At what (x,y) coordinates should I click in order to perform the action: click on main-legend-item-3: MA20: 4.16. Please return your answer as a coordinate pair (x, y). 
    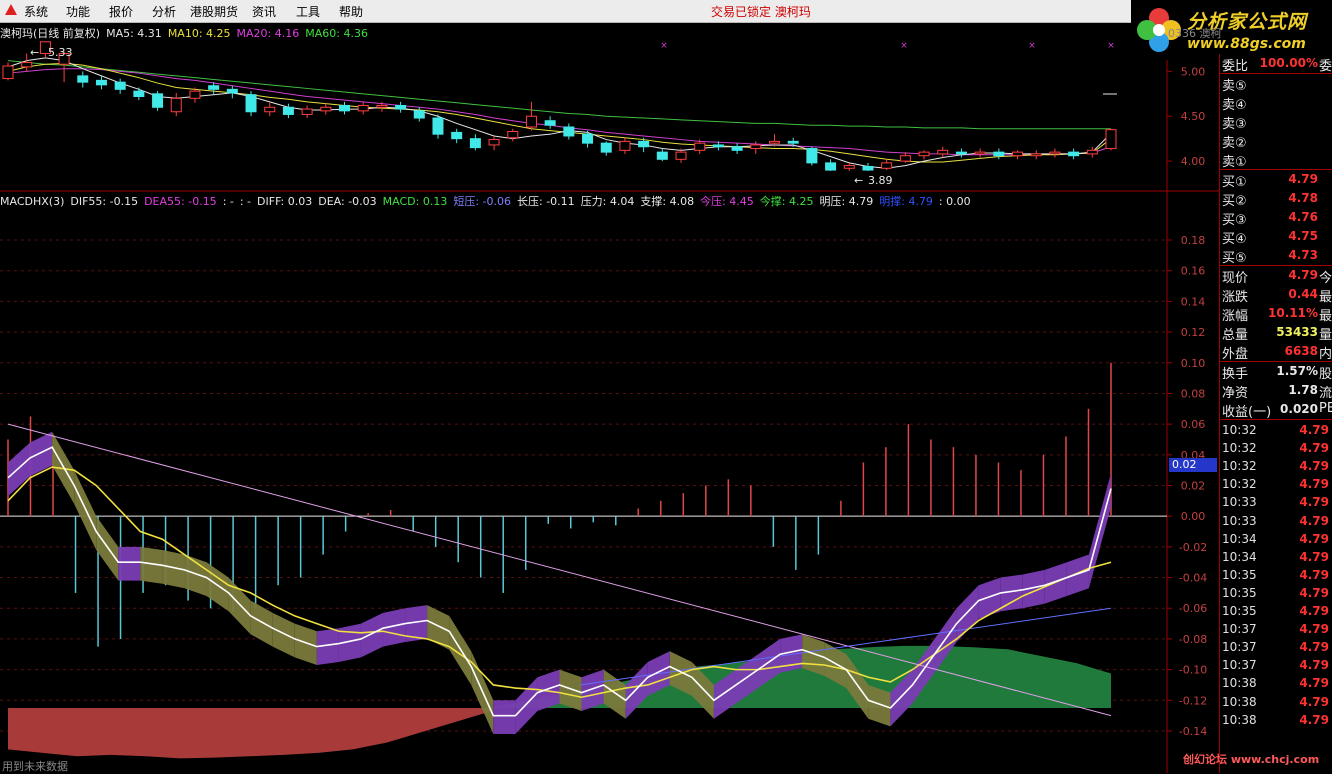
    Looking at the image, I should click on (268, 33).